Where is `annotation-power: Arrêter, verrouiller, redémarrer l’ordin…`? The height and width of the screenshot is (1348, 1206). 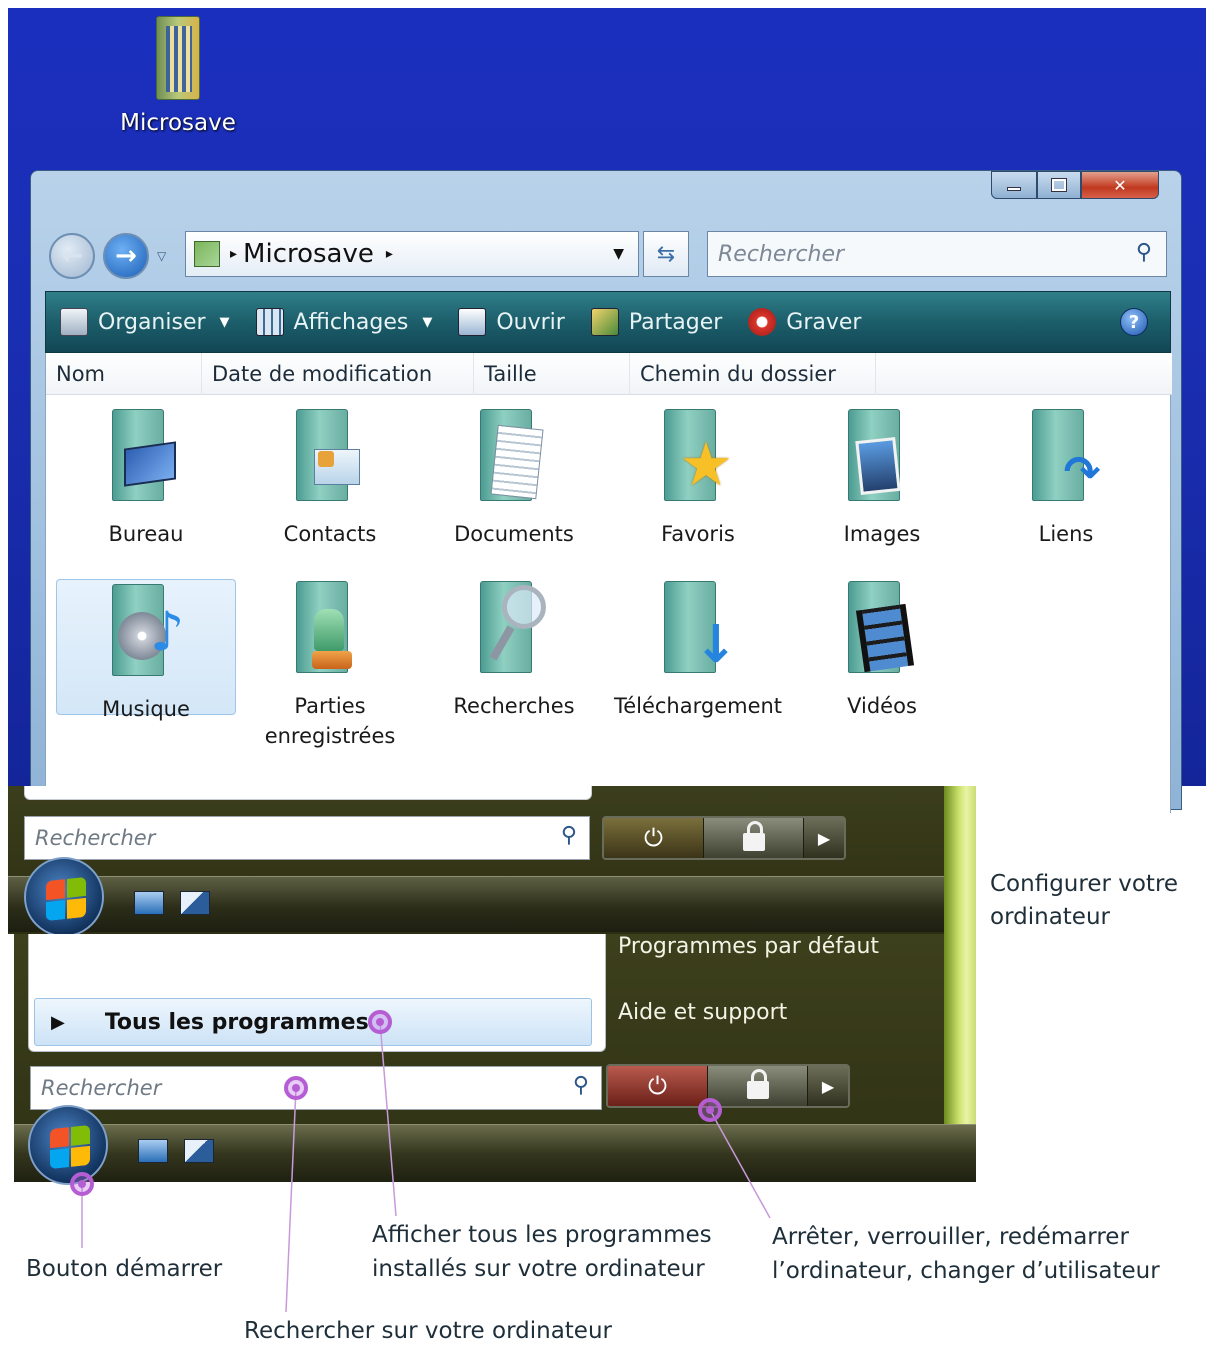 annotation-power: Arrêter, verrouiller, redémarrer l’ordin… is located at coordinates (966, 1254).